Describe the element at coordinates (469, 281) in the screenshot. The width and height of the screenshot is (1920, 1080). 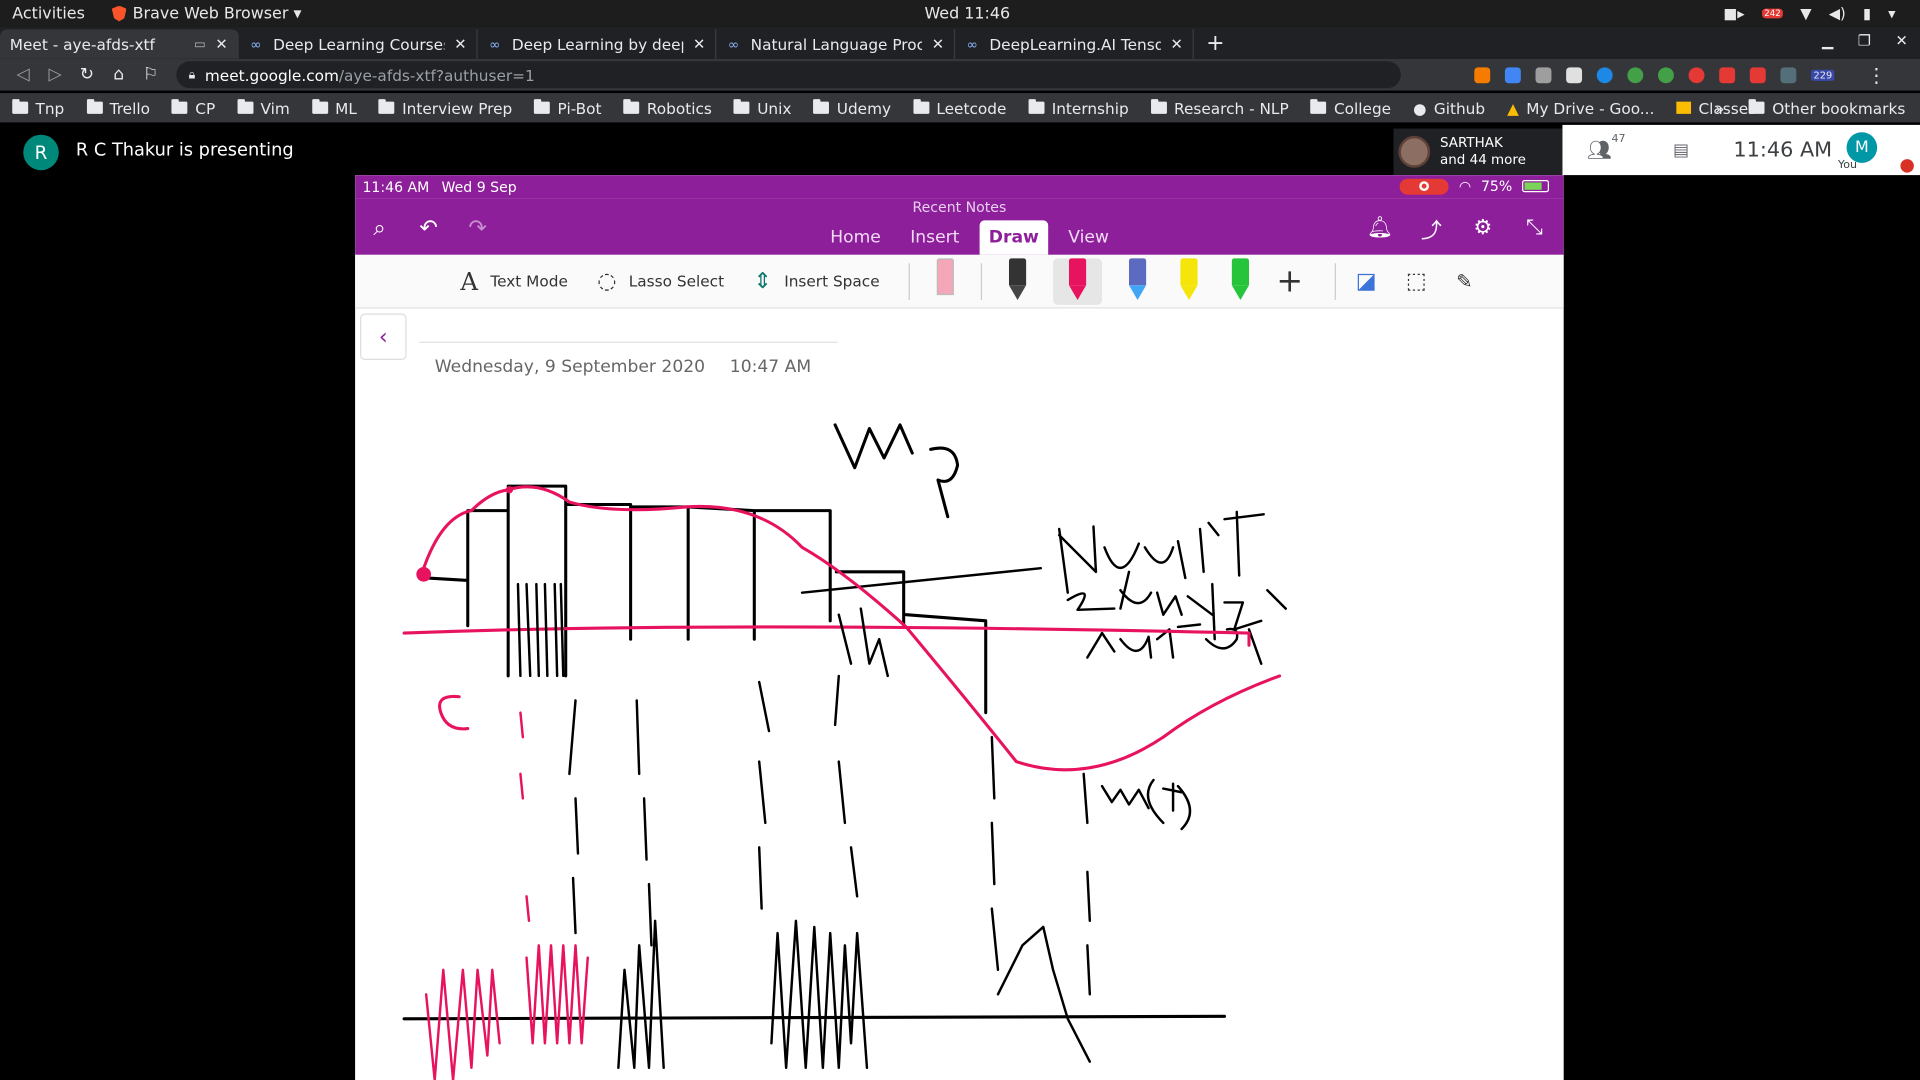
I see `text-mode-icon: A` at that location.